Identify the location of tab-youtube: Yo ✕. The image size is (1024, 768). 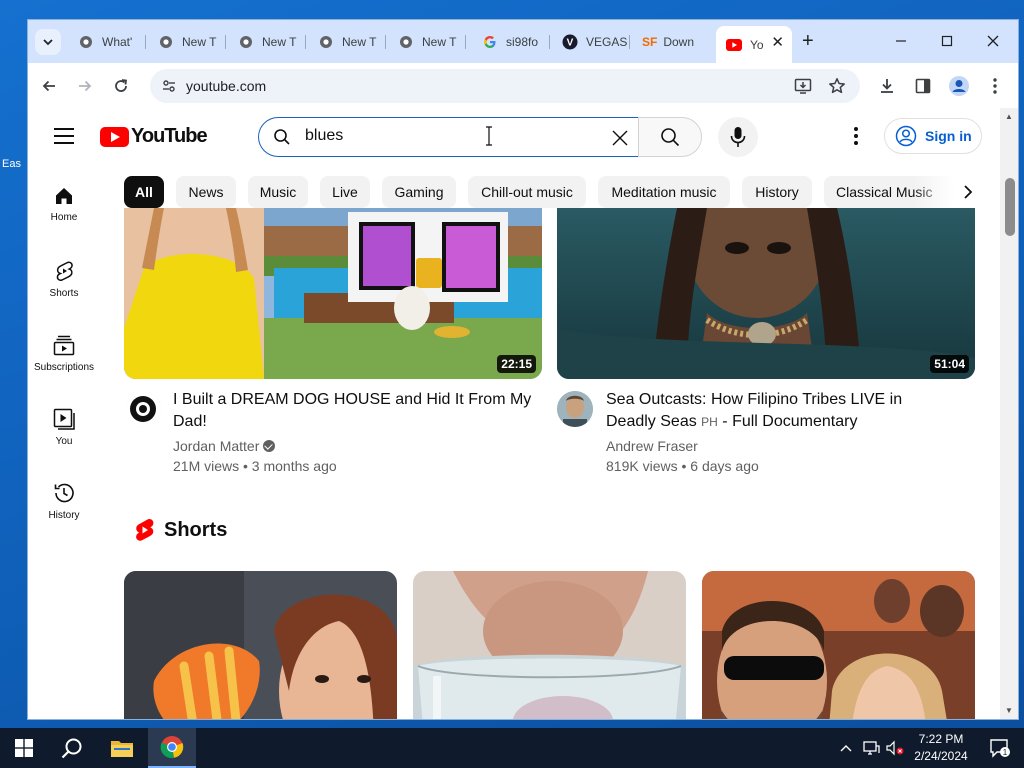
(754, 44).